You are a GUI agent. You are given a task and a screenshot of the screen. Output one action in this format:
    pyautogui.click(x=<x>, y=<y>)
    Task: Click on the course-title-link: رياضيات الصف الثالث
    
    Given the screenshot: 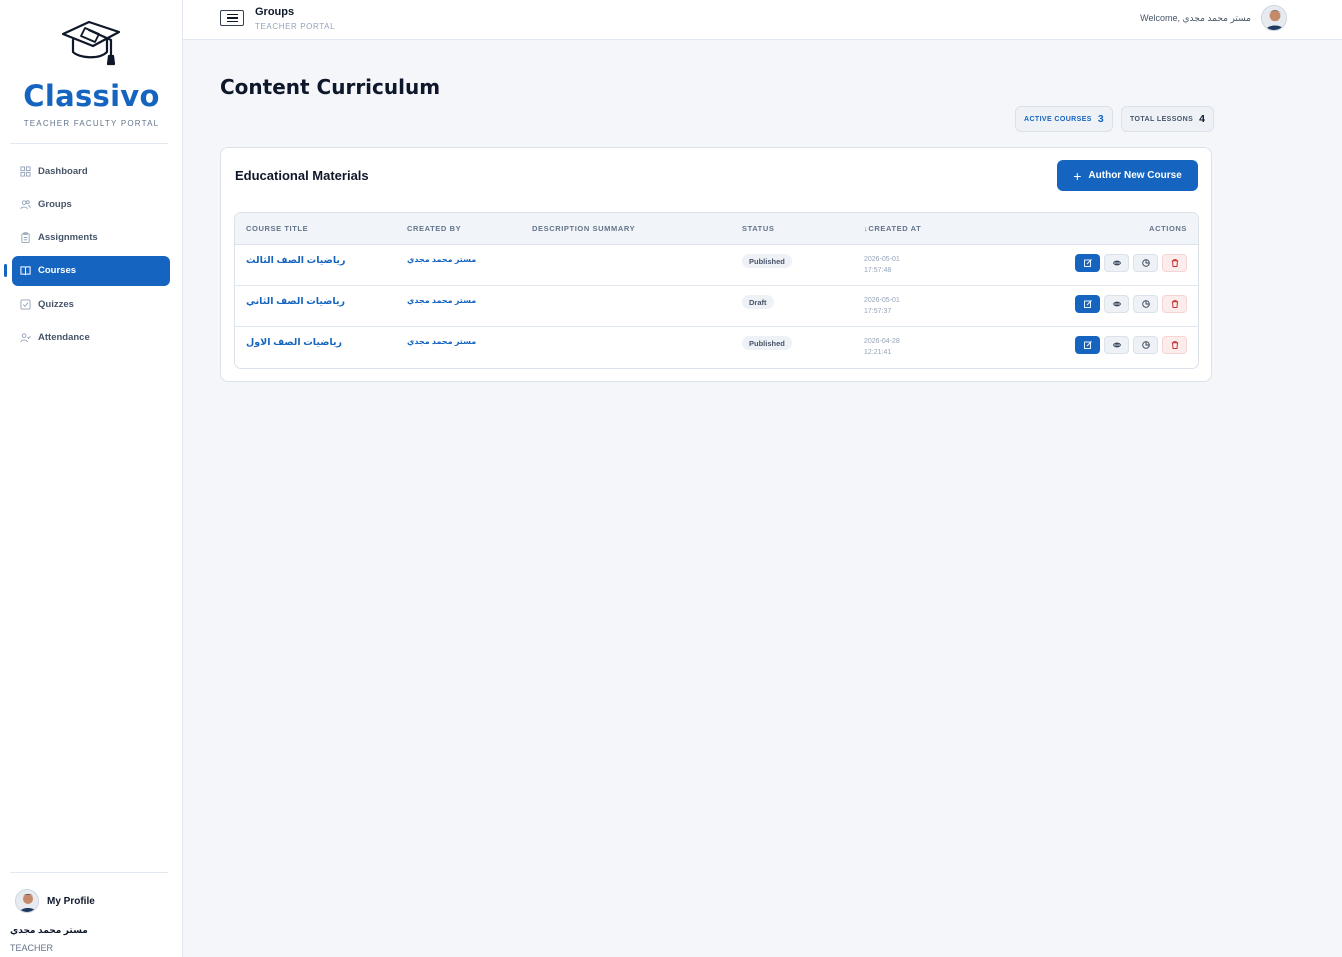 What is the action you would take?
    pyautogui.click(x=295, y=260)
    